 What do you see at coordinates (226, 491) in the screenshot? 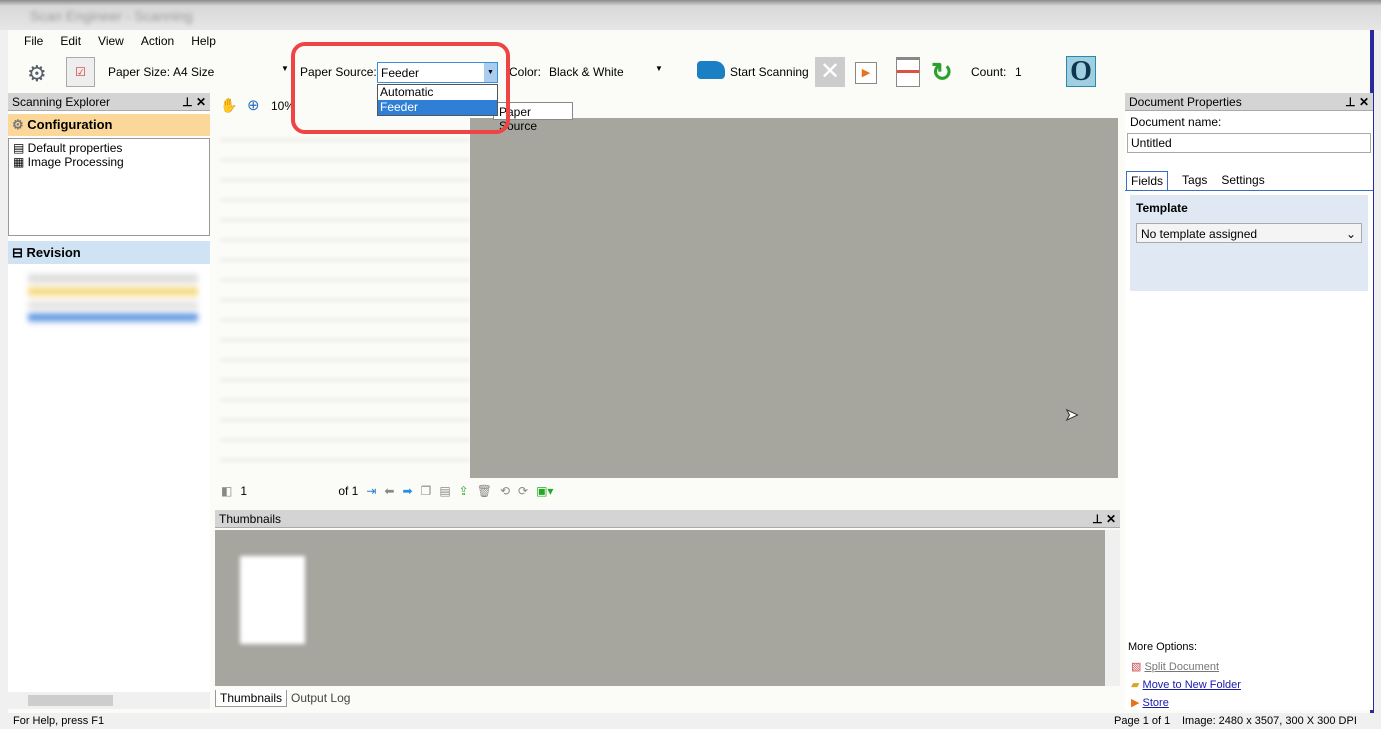
I see `first-page-icon: ◧` at bounding box center [226, 491].